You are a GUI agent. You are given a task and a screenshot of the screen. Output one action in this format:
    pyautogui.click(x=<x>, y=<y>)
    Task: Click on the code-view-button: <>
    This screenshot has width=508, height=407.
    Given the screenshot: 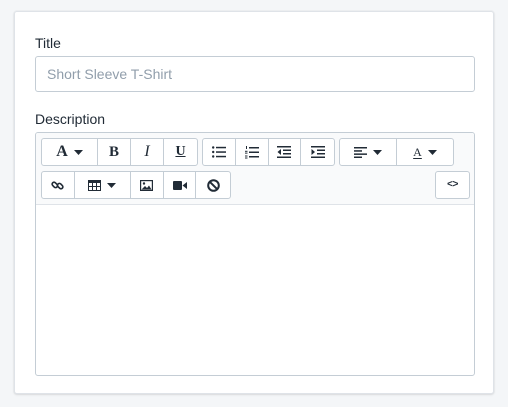 What is the action you would take?
    pyautogui.click(x=452, y=185)
    